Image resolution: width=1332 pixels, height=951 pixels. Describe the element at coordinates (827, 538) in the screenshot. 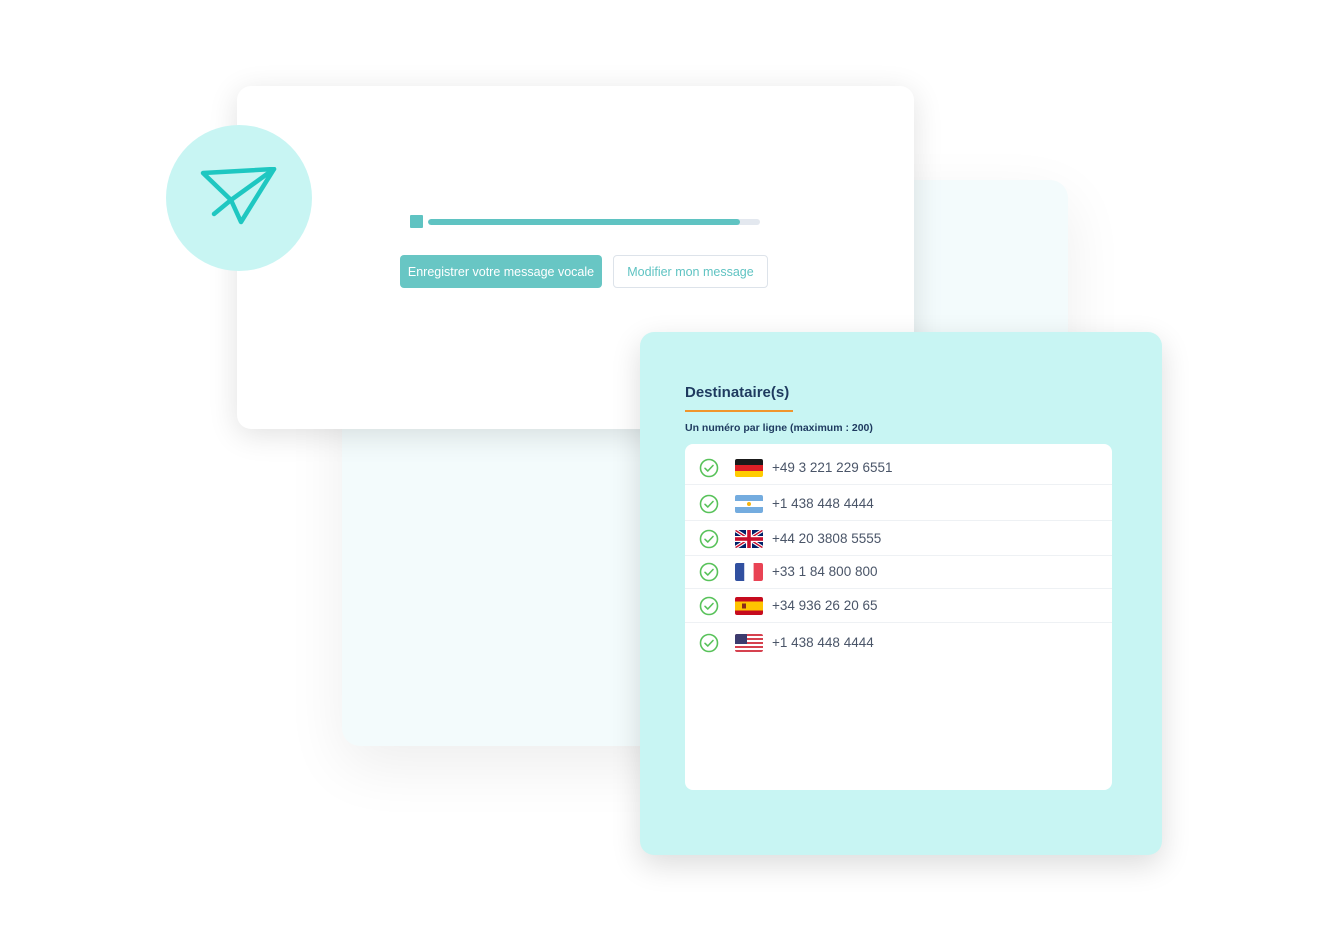

I see `phone-number: +44 20 3808 5555` at that location.